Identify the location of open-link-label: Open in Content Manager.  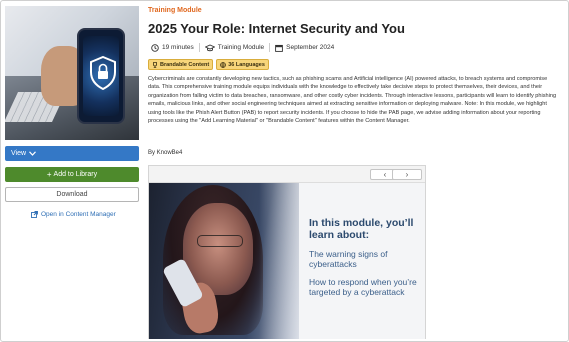
(78, 214).